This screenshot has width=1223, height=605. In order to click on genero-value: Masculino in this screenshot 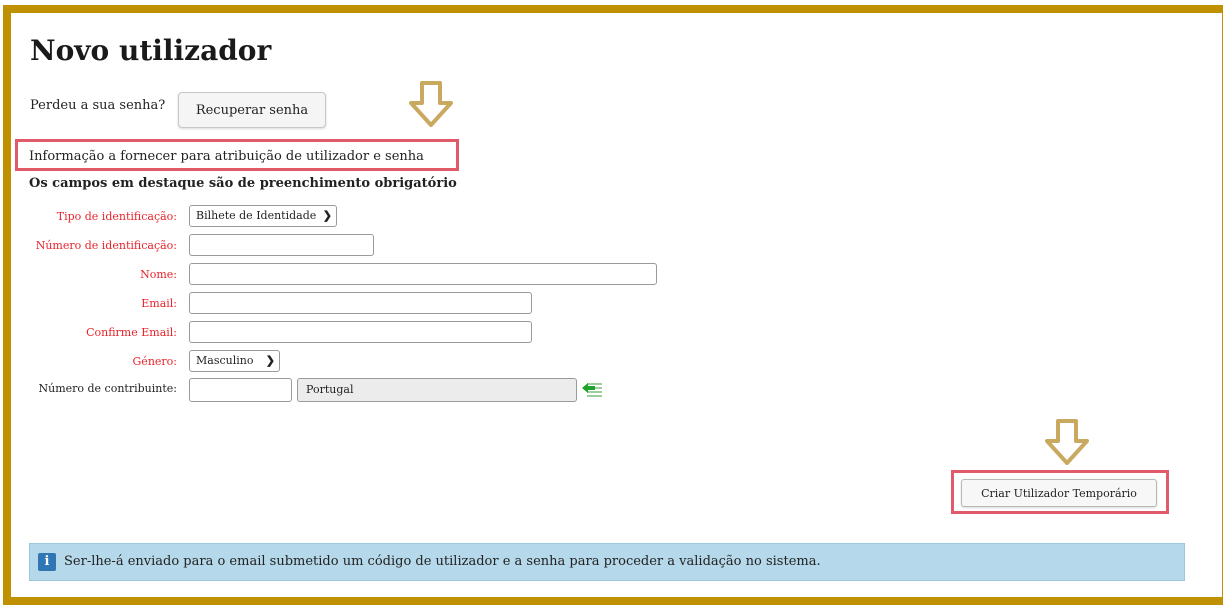, I will do `click(225, 360)`.